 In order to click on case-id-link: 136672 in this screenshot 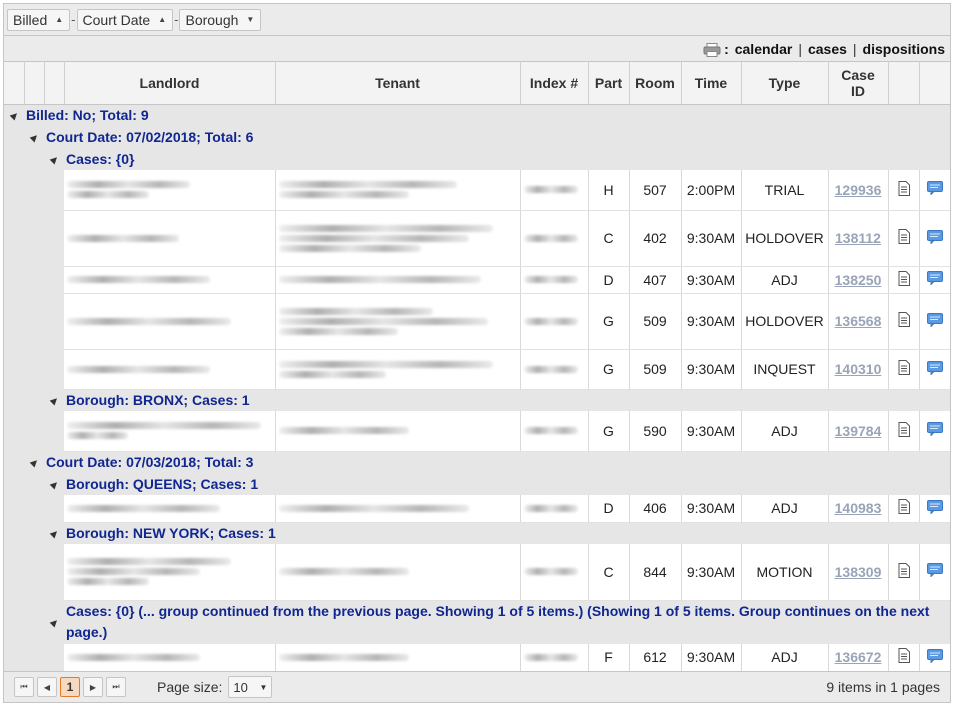, I will do `click(858, 657)`.